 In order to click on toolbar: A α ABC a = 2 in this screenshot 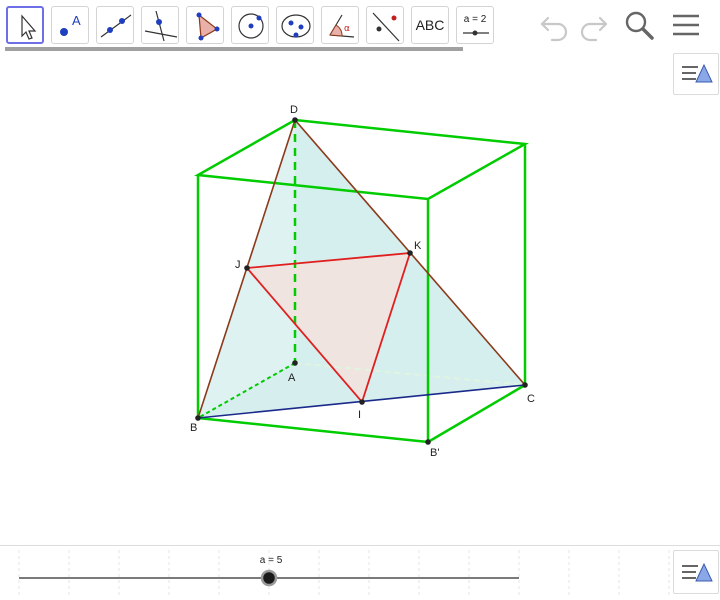, I will do `click(360, 26)`.